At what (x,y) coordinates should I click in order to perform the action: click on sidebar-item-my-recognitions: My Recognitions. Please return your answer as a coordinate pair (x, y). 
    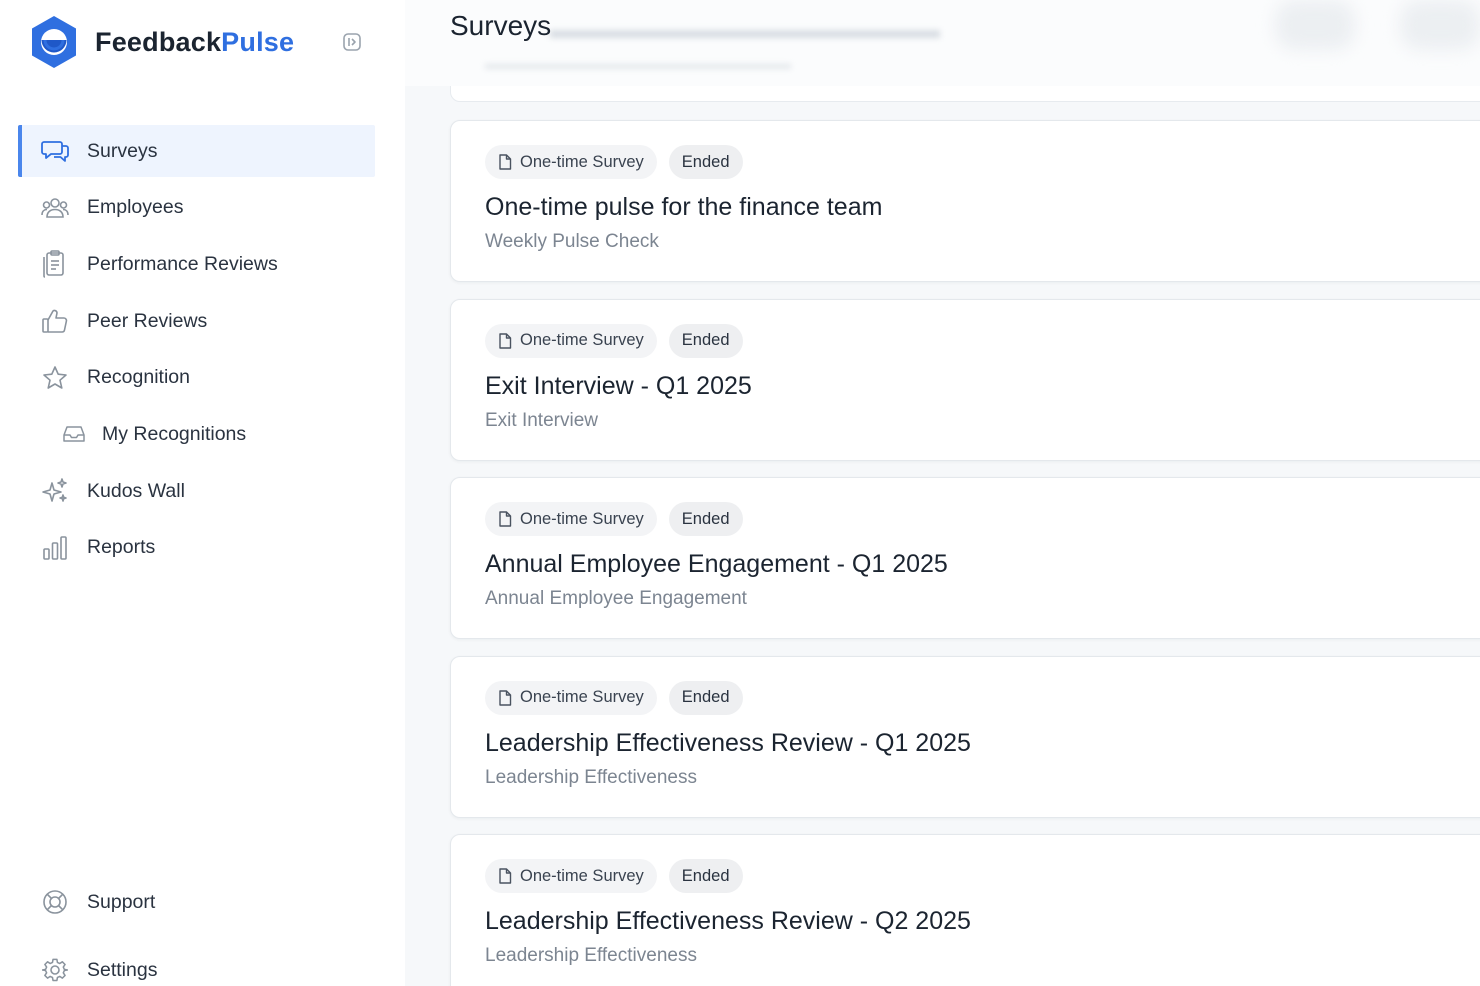
    Looking at the image, I should click on (196, 434).